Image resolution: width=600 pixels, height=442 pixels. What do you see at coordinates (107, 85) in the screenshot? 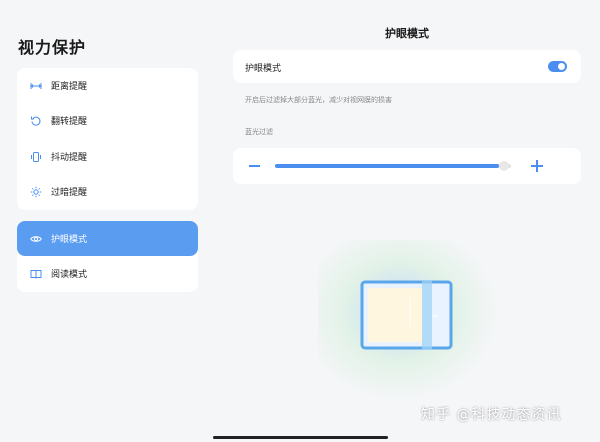
I see `nav-item-distance: 距离提醒` at bounding box center [107, 85].